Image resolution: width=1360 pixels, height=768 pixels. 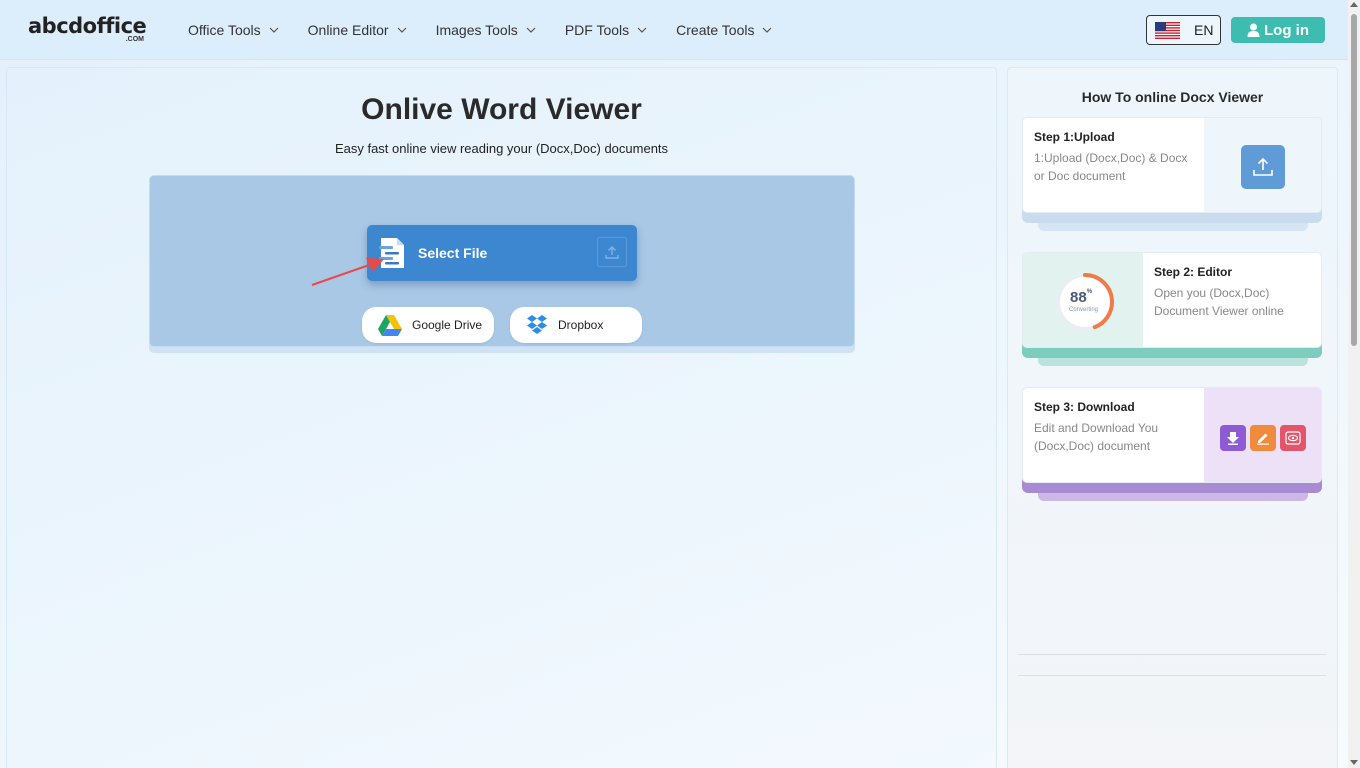 I want to click on google-drive-label: Google Drive, so click(x=447, y=325).